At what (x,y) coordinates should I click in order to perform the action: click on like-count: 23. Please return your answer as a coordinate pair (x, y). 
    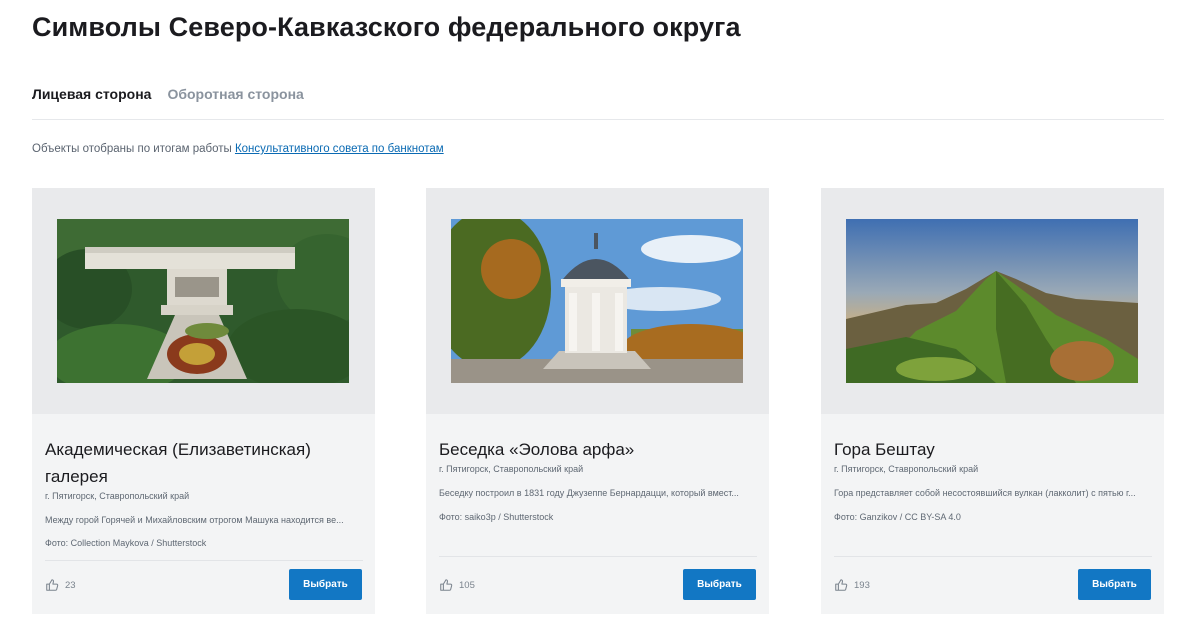
    Looking at the image, I should click on (70, 585).